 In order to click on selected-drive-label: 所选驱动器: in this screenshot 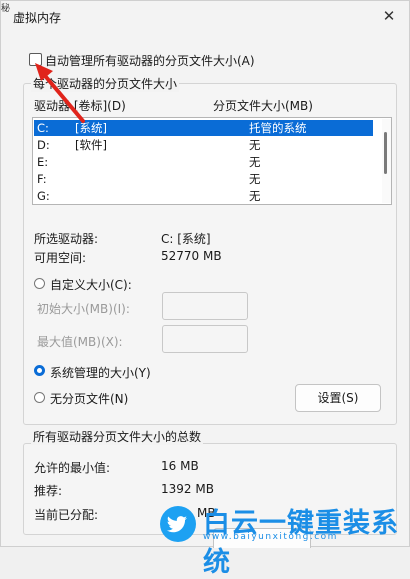, I will do `click(66, 239)`.